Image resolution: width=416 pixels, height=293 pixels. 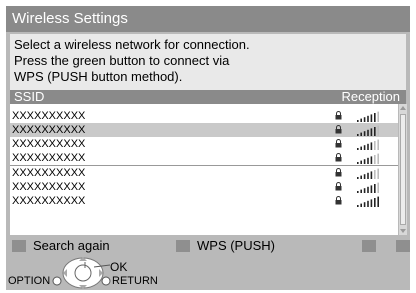 I want to click on ok-pointer-icon, so click(x=102, y=266).